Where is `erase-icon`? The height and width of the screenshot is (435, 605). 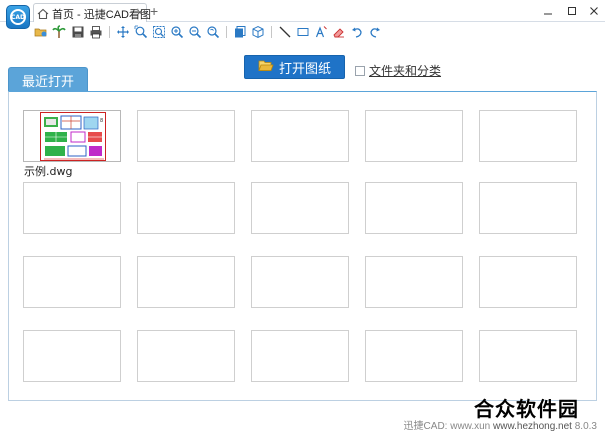 erase-icon is located at coordinates (339, 32).